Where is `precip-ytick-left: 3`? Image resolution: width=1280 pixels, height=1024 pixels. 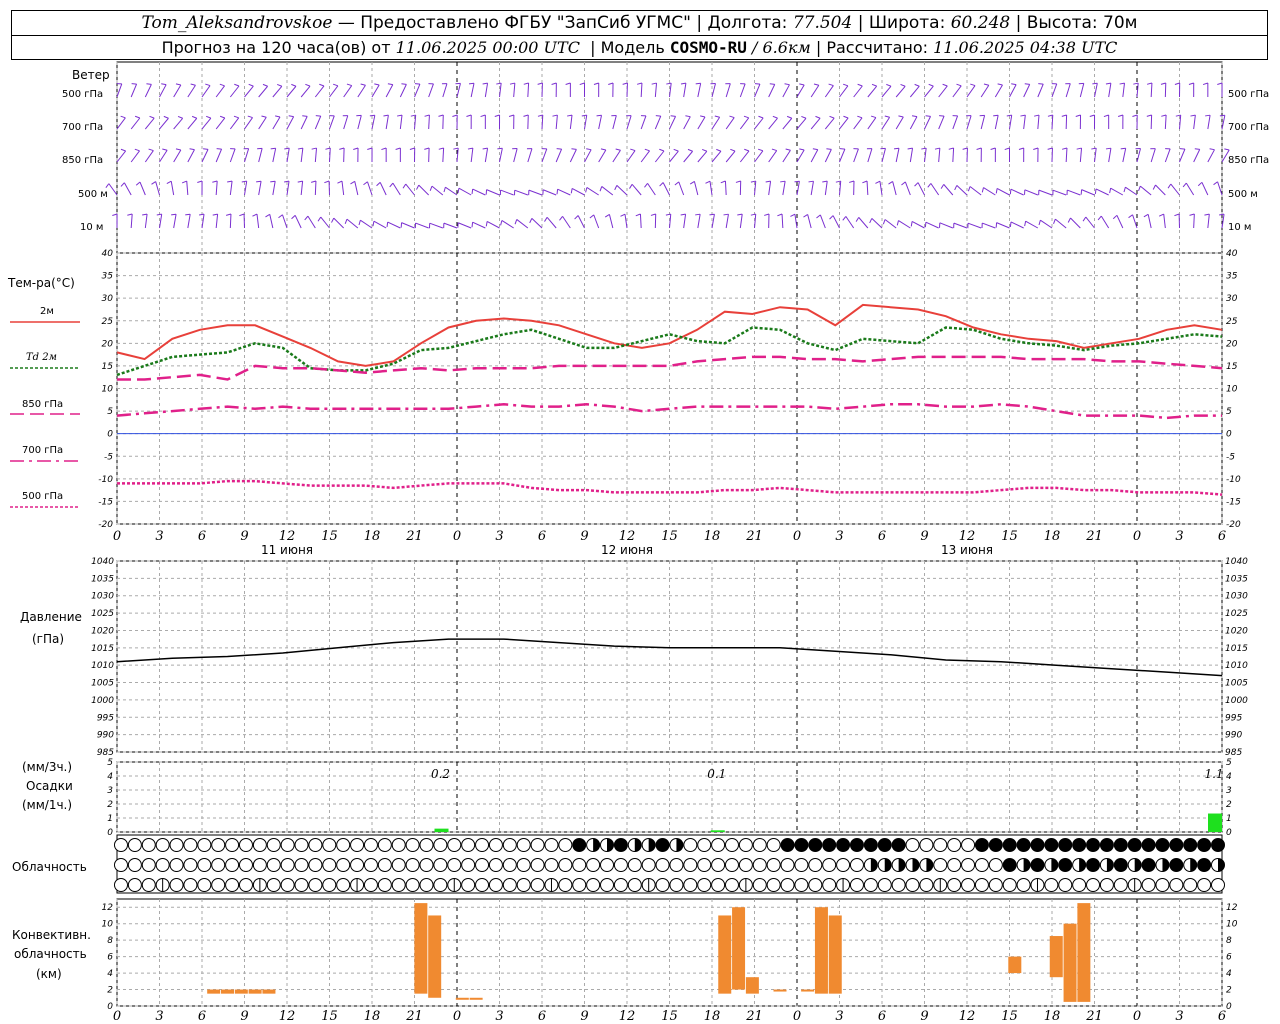 precip-ytick-left: 3 is located at coordinates (110, 791).